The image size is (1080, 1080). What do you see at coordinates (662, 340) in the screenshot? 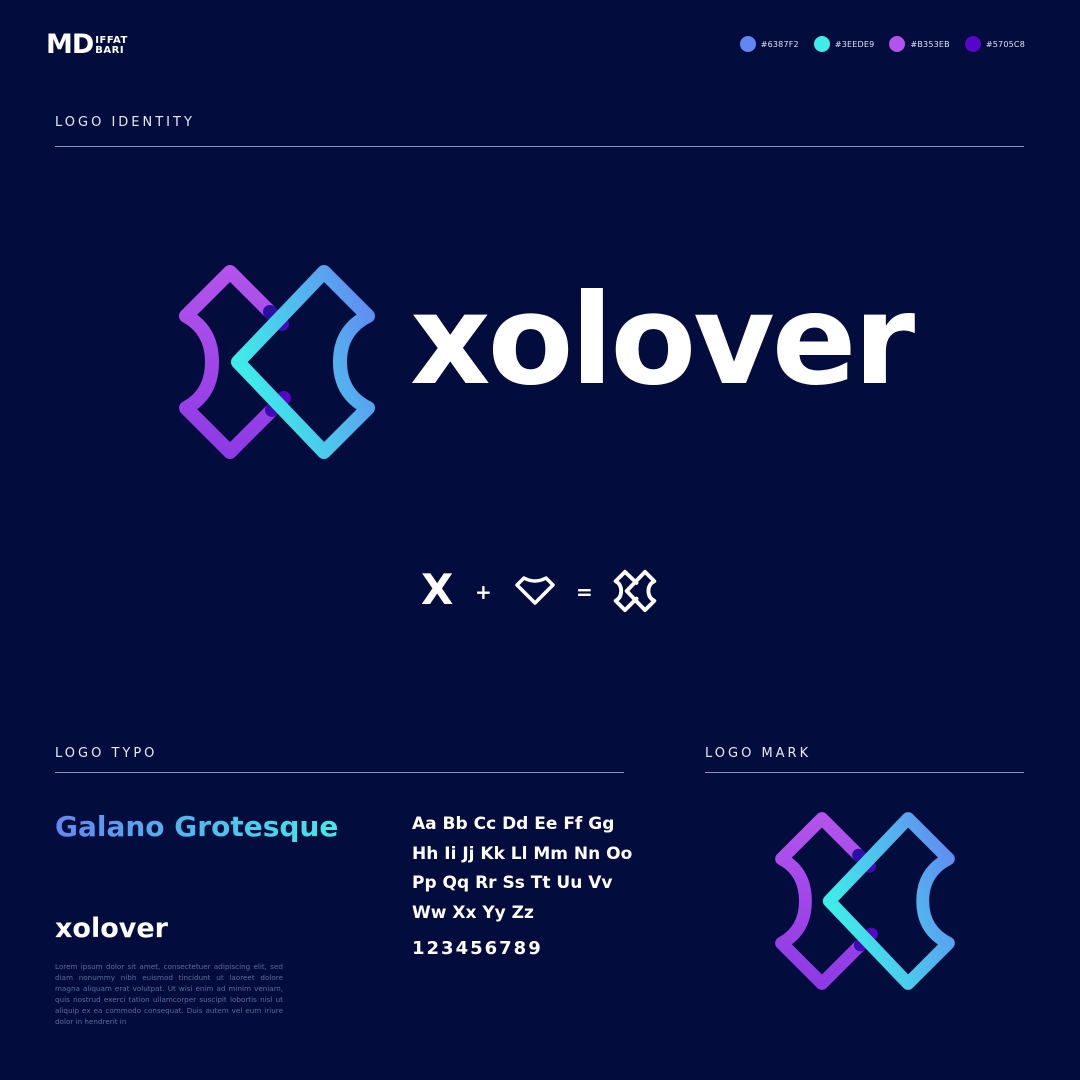
I see `logo-wordmark: xolover` at bounding box center [662, 340].